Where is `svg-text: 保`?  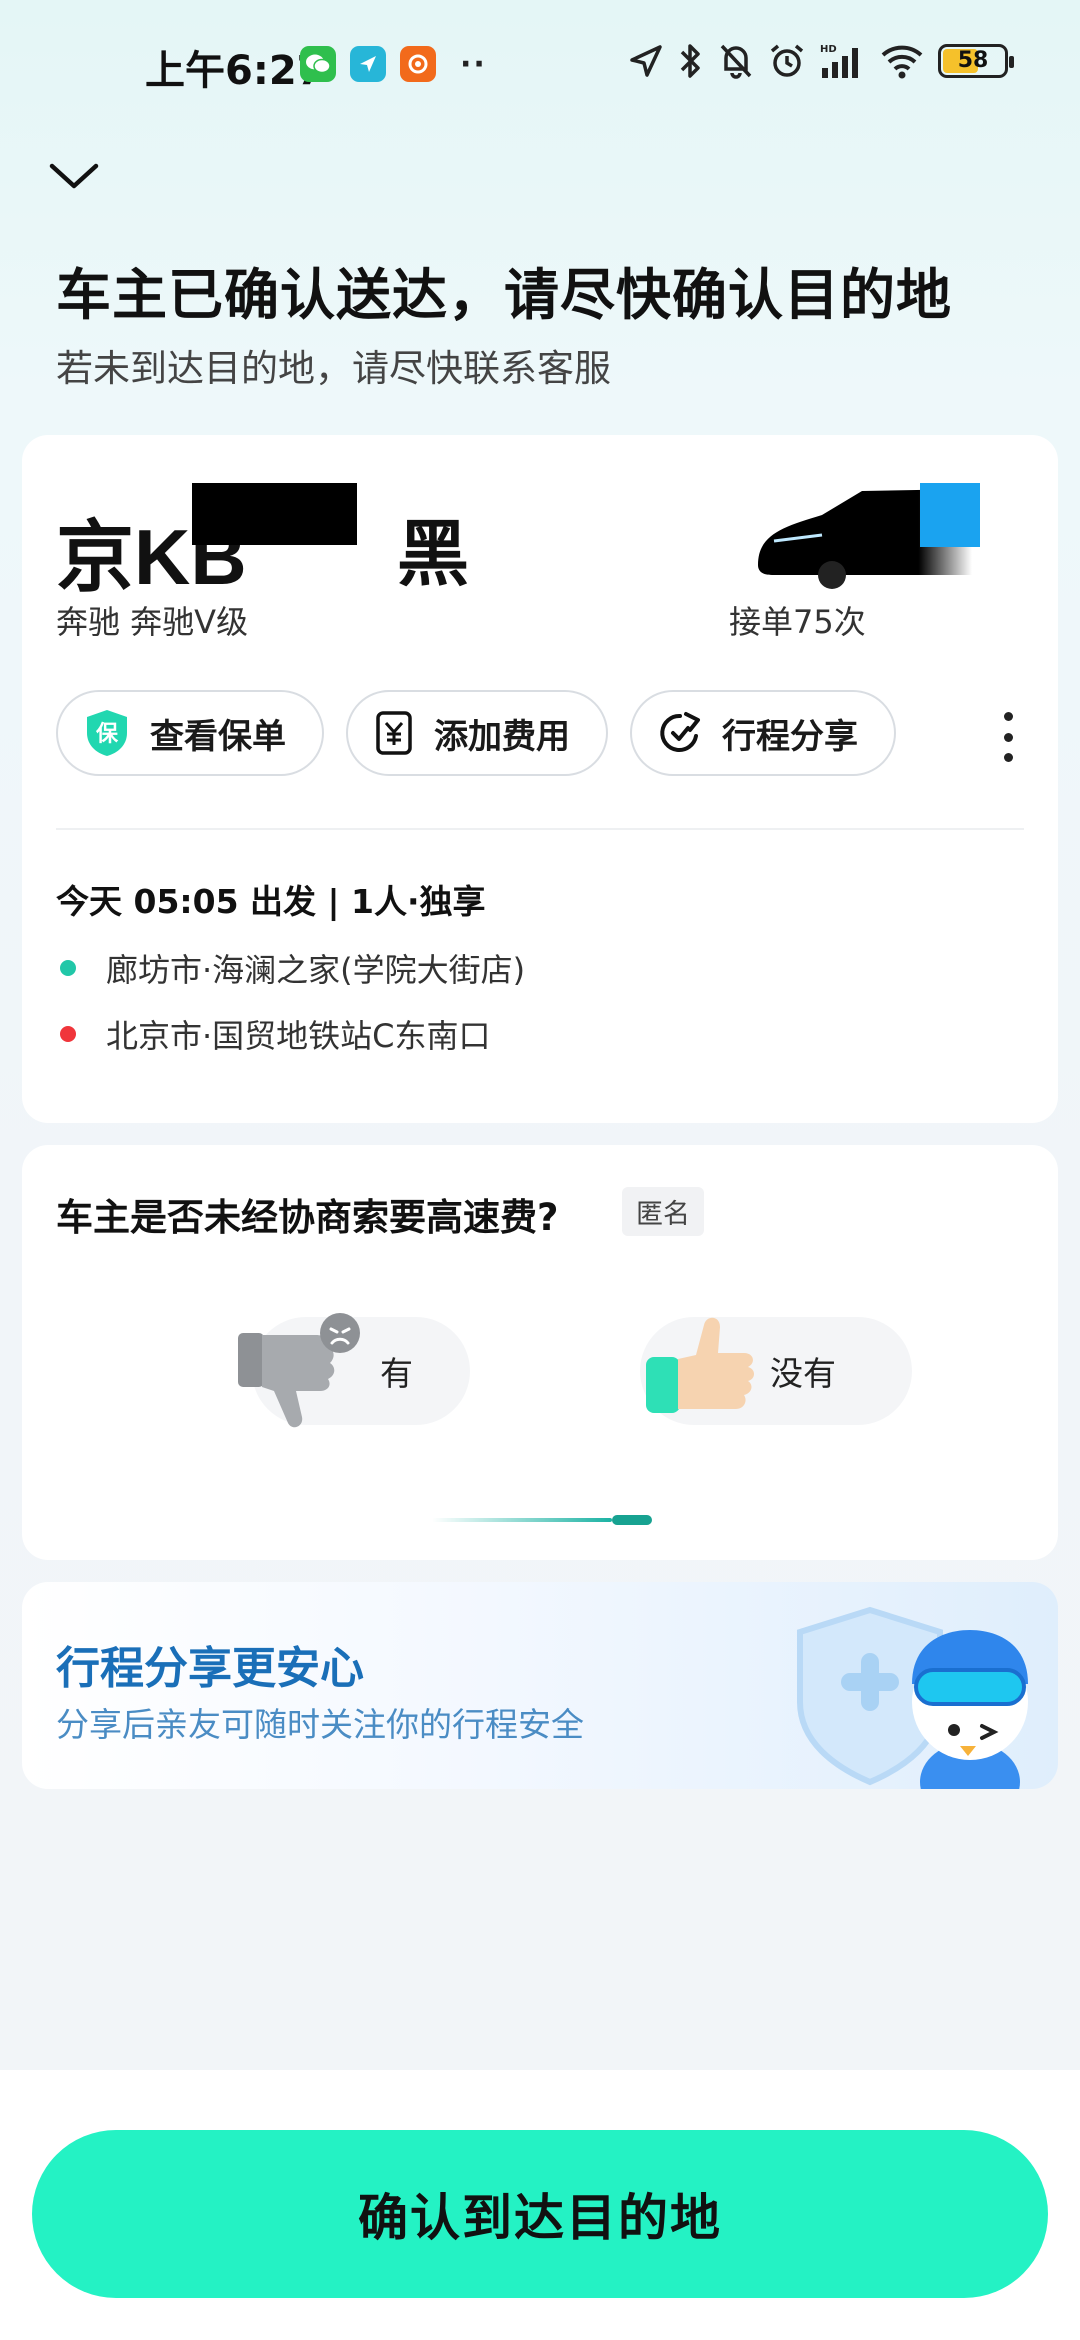
svg-text: 保 is located at coordinates (107, 734).